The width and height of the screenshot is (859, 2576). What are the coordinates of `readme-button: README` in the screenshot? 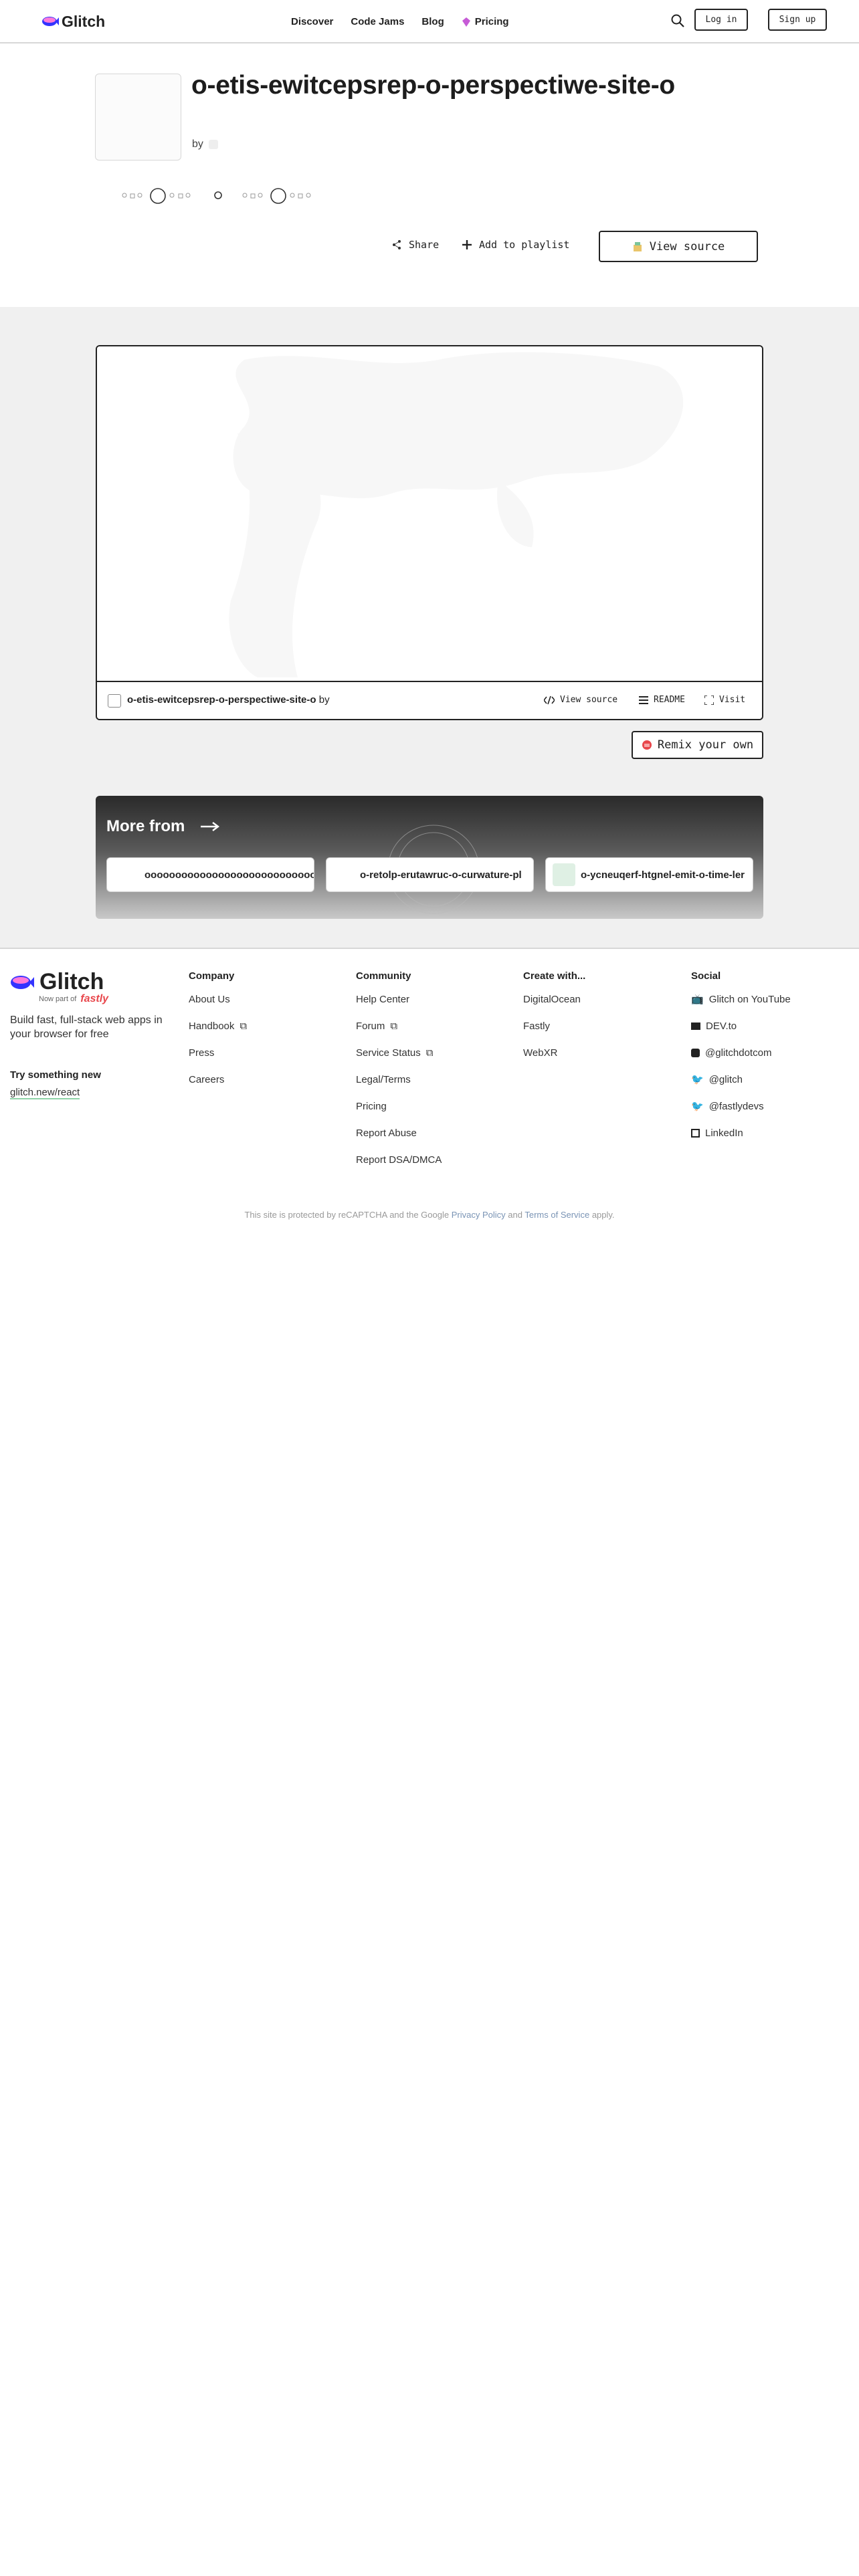 It's located at (662, 700).